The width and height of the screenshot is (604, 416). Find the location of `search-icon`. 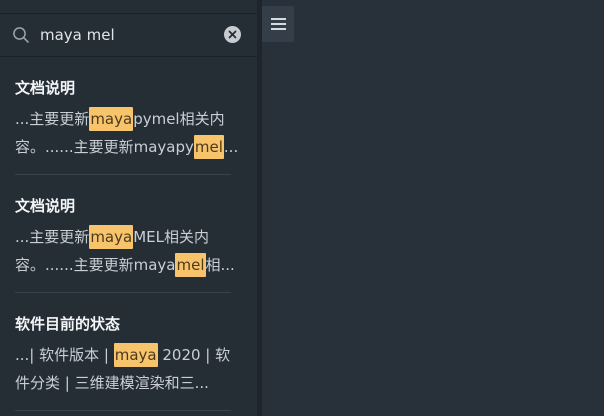

search-icon is located at coordinates (21, 35).